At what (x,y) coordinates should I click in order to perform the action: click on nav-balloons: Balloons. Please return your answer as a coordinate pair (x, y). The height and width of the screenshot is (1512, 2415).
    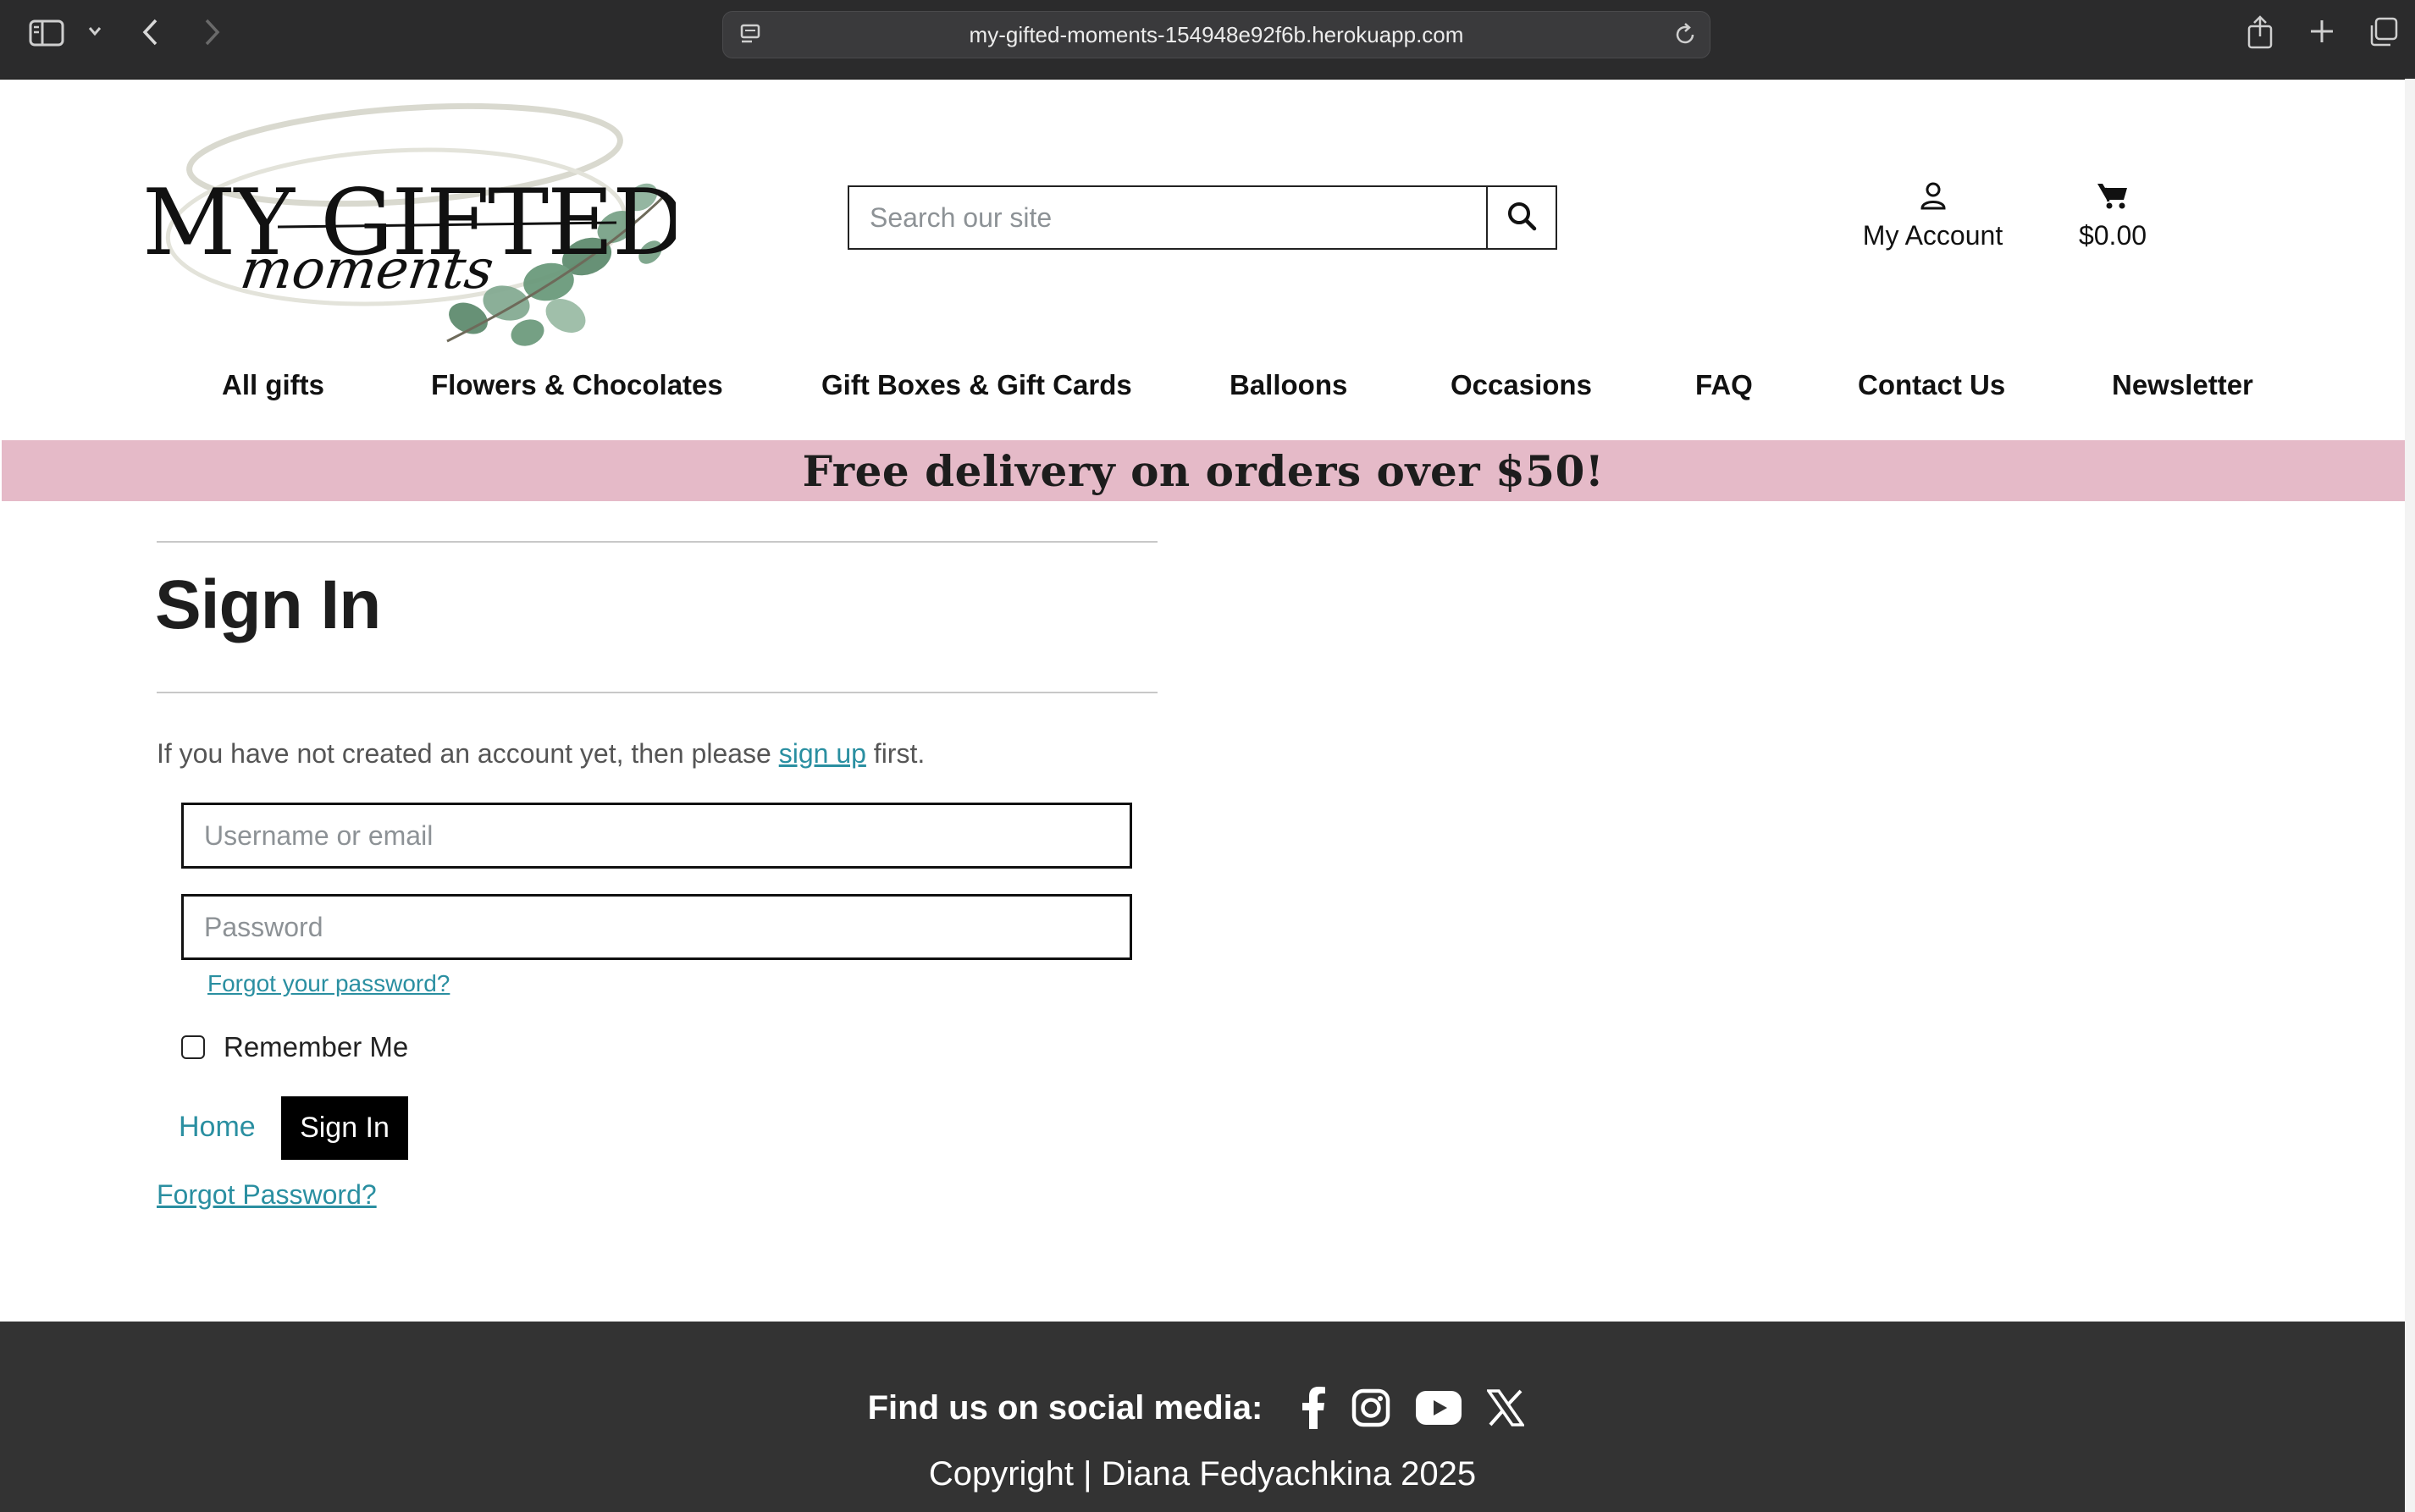
    Looking at the image, I should click on (1288, 385).